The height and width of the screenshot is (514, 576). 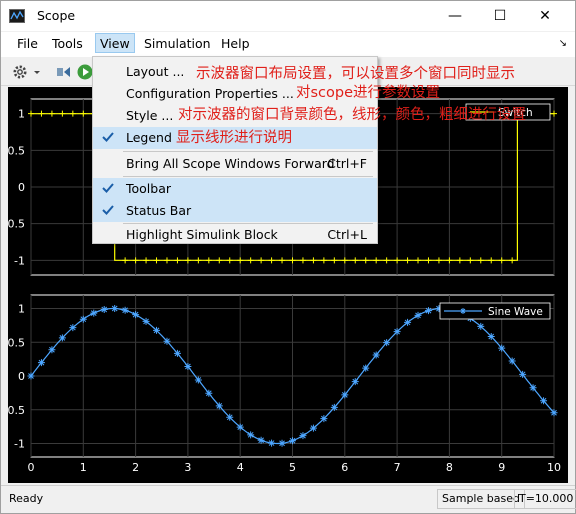 What do you see at coordinates (27, 46) in the screenshot?
I see `menu-file: File` at bounding box center [27, 46].